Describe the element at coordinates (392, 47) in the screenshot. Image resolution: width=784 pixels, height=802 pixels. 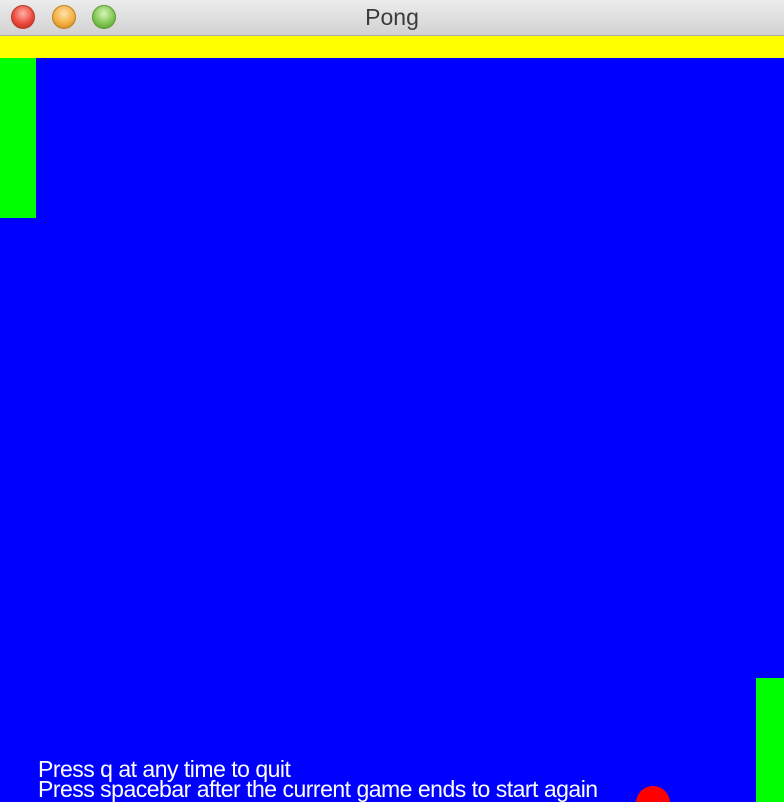
I see `top-wall` at that location.